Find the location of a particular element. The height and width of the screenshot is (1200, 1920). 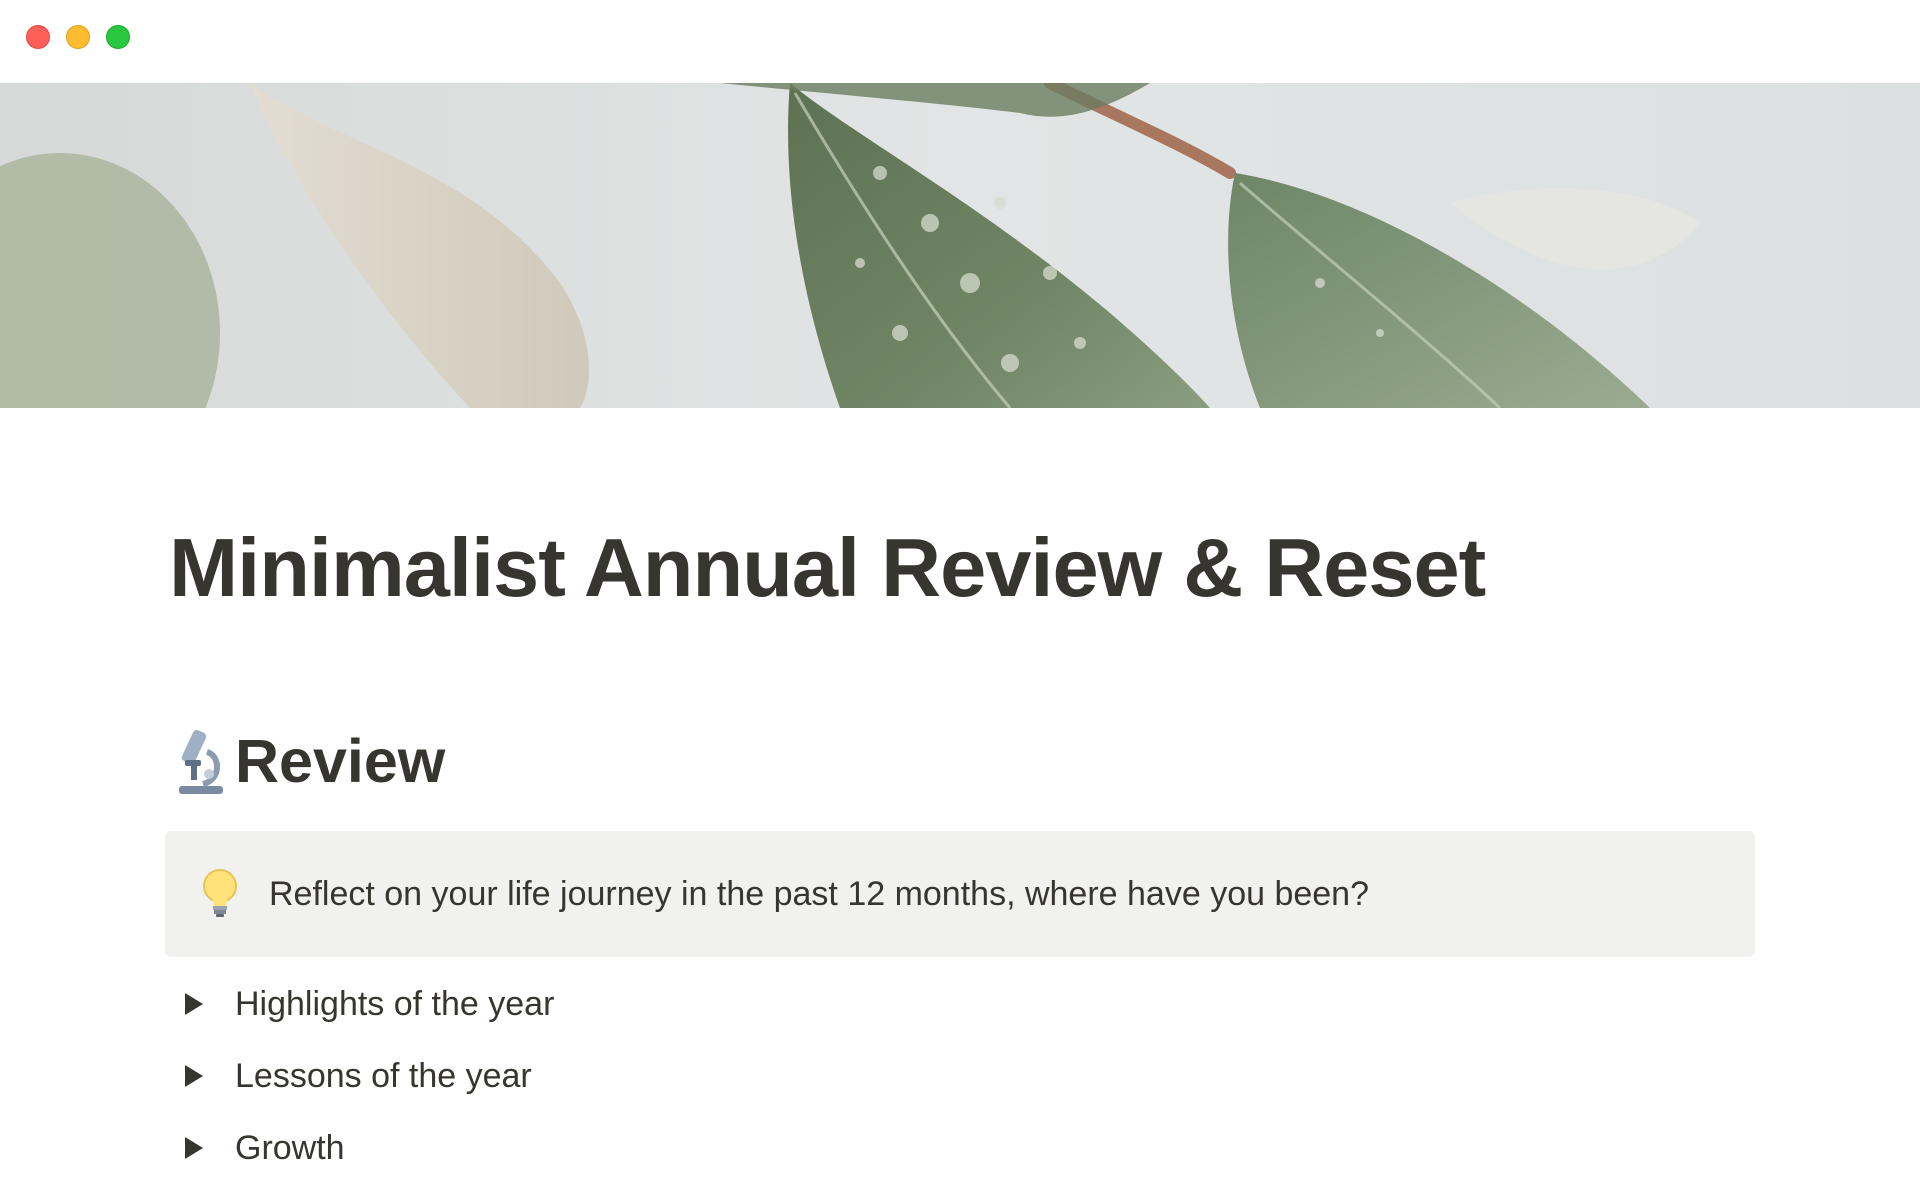

microscope-icon is located at coordinates (200, 761).